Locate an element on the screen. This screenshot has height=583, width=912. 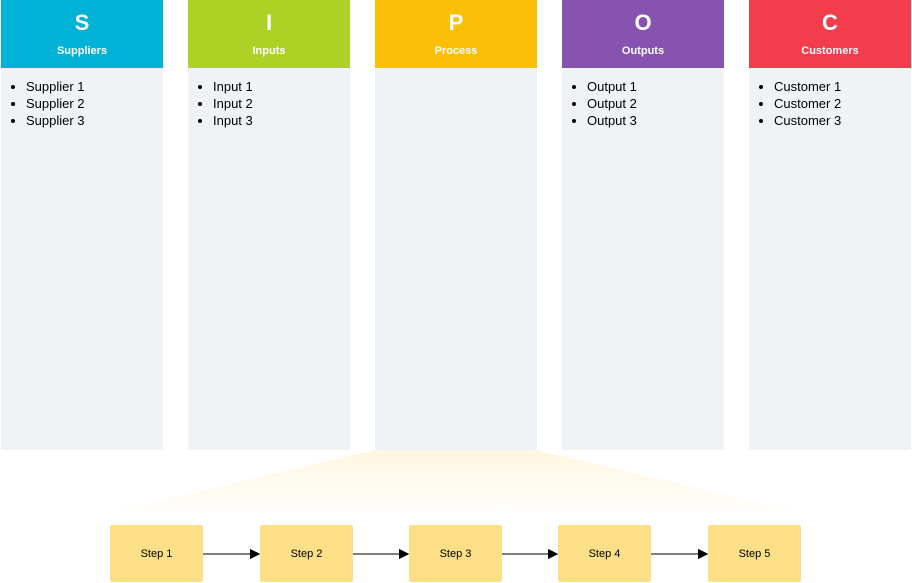
process-step-4: Step 4 is located at coordinates (604, 553).